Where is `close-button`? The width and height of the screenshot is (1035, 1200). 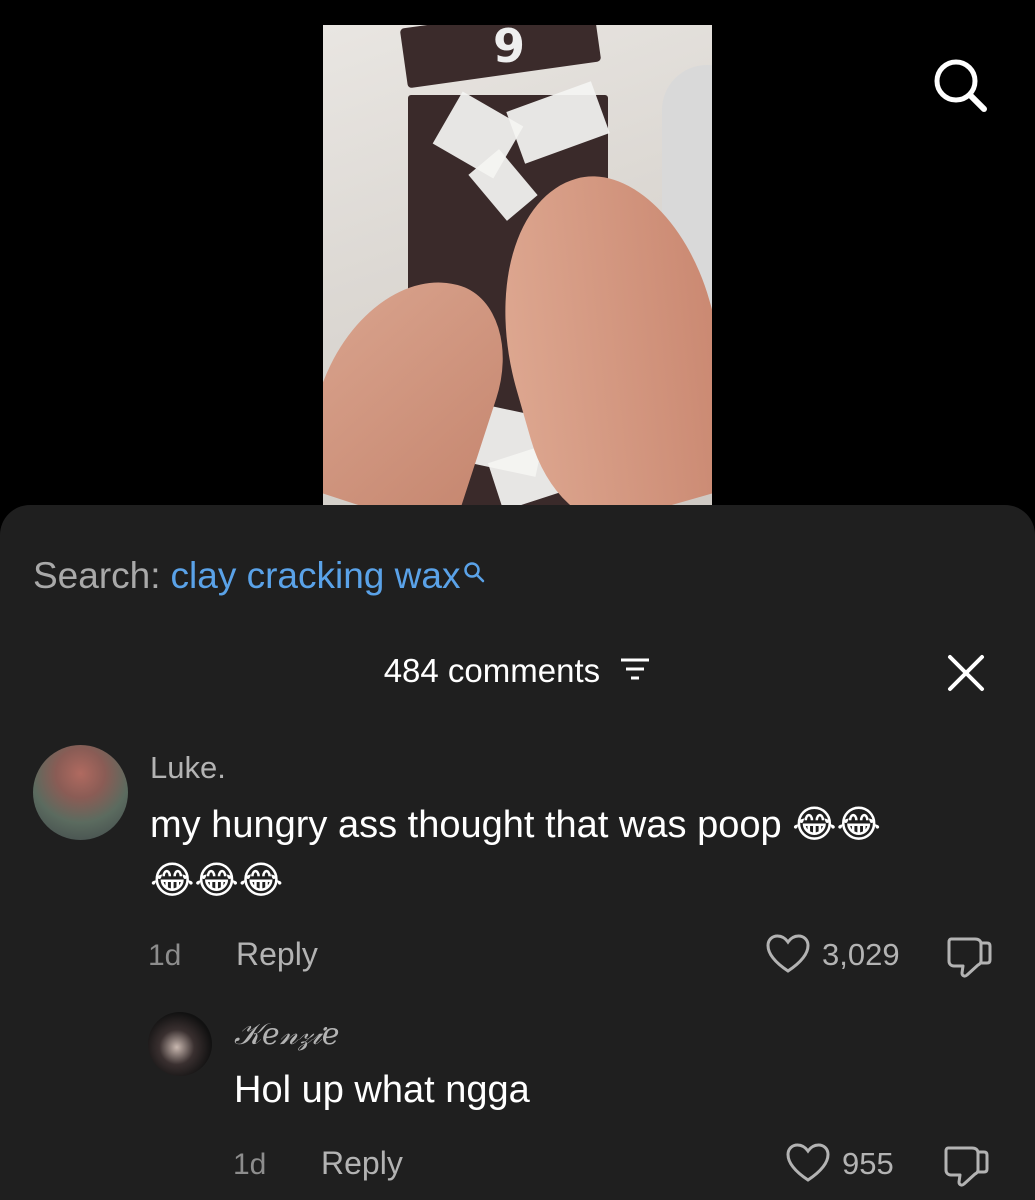 close-button is located at coordinates (966, 673).